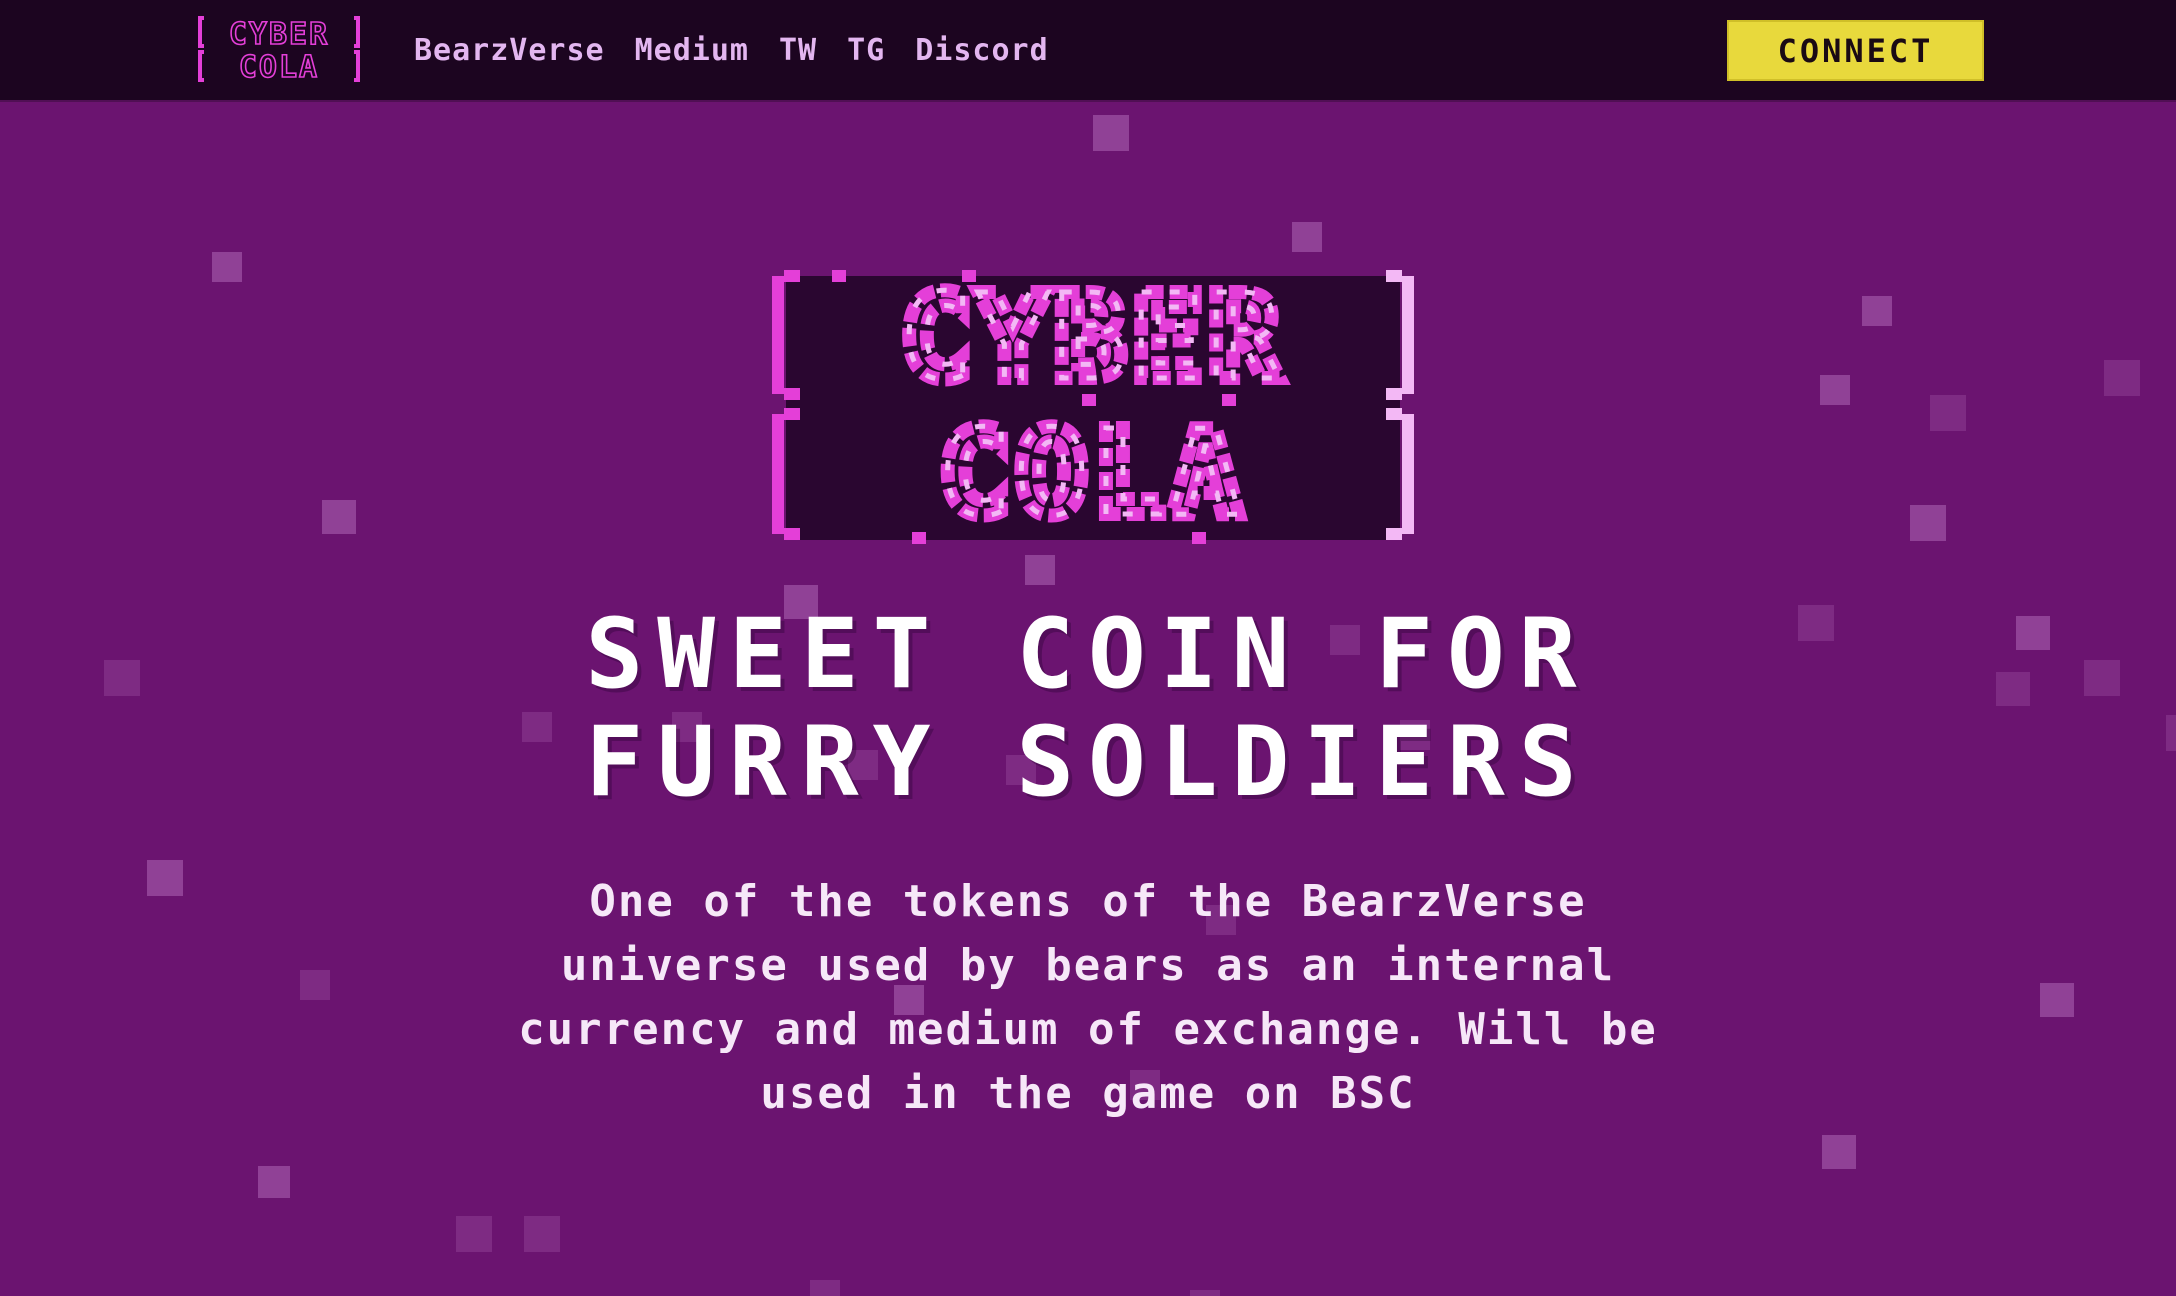 Image resolution: width=2176 pixels, height=1296 pixels. I want to click on nav-link-tg: TG, so click(866, 50).